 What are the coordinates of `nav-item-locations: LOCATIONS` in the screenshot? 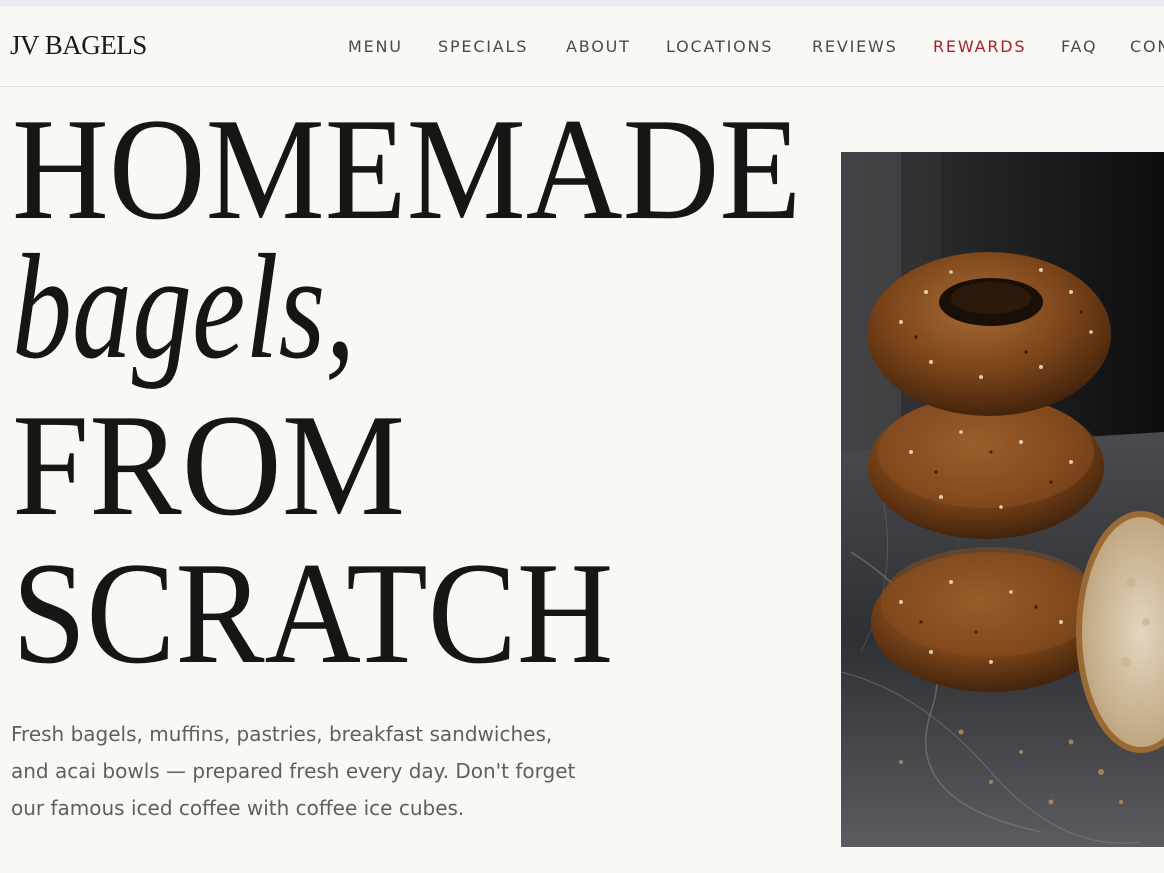 It's located at (719, 46).